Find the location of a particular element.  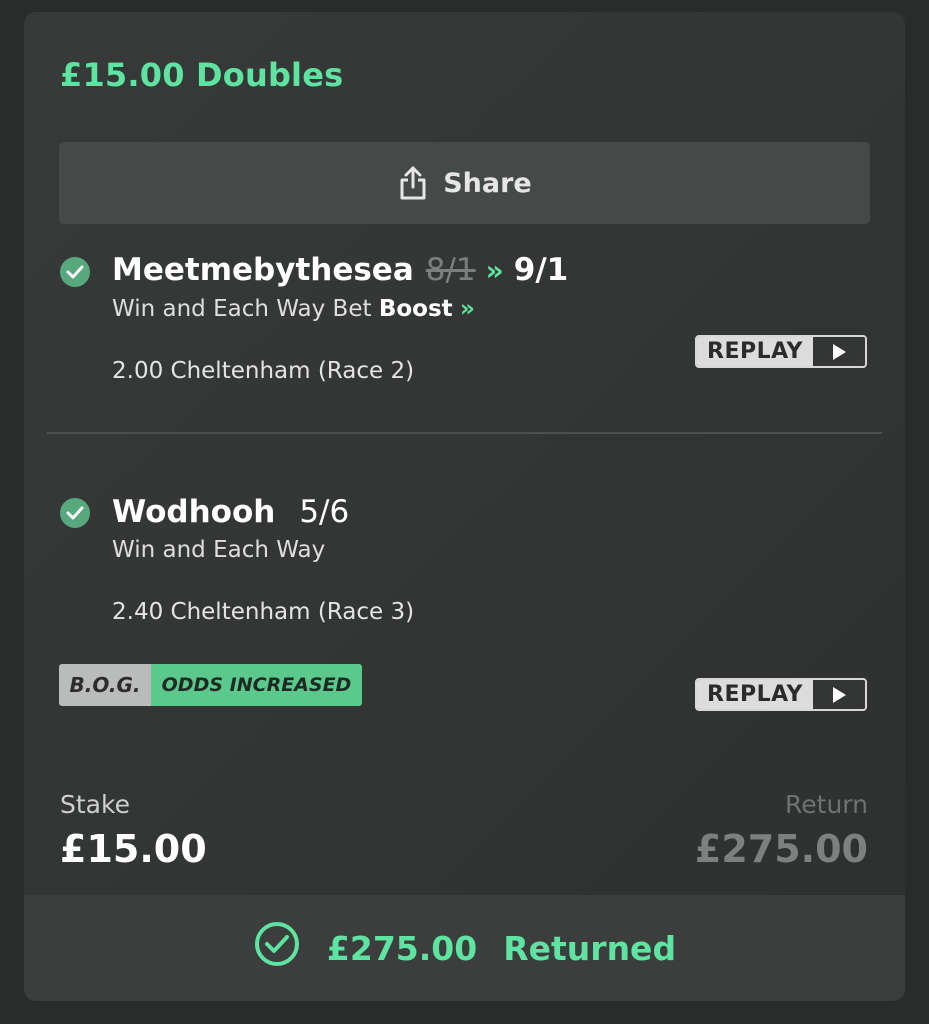

return-label: Return is located at coordinates (826, 804).